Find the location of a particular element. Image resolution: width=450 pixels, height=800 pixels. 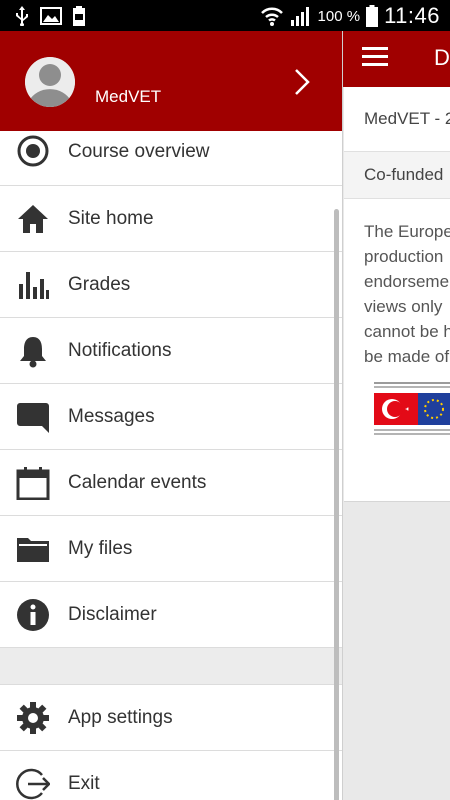

course-overview-icon is located at coordinates (33, 151).